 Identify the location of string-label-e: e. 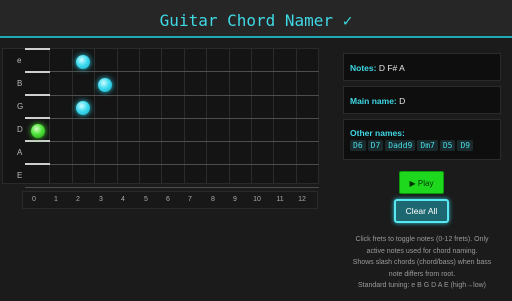
(19, 60).